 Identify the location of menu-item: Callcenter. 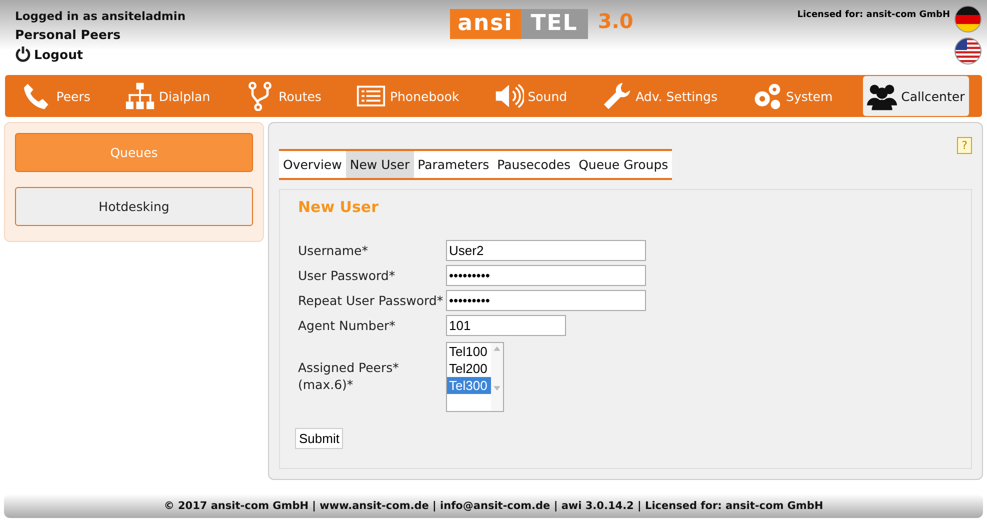
(916, 96).